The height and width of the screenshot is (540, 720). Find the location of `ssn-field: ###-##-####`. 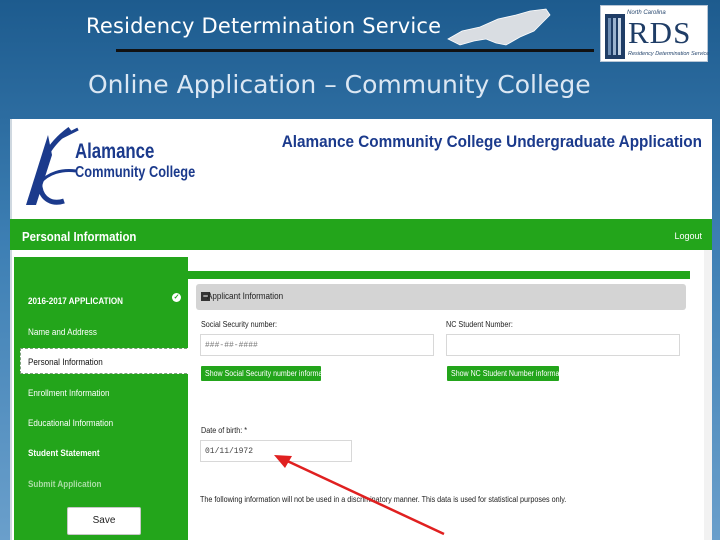

ssn-field: ###-##-#### is located at coordinates (317, 345).